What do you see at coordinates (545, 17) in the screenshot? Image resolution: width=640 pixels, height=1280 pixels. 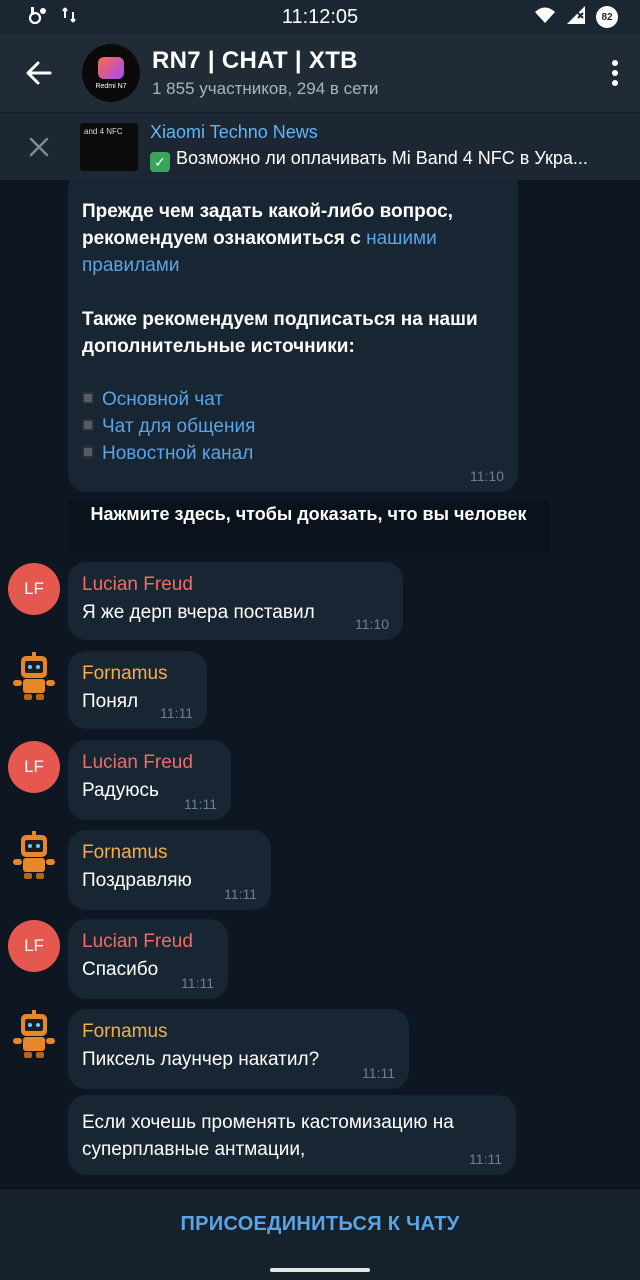 I see `wifi-icon` at bounding box center [545, 17].